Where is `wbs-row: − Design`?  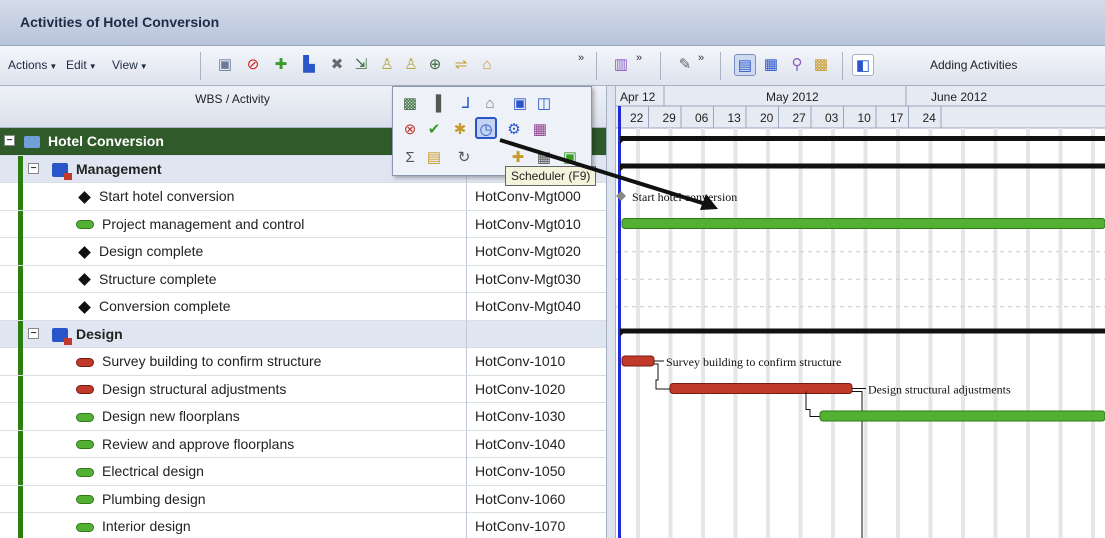
wbs-row: − Design is located at coordinates (303, 334).